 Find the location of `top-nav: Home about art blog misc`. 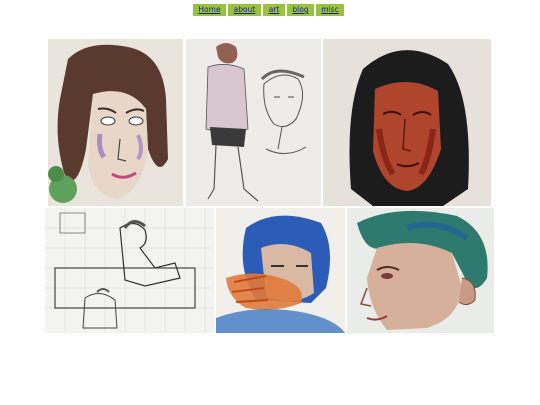

top-nav: Home about art blog misc is located at coordinates (268, 10).